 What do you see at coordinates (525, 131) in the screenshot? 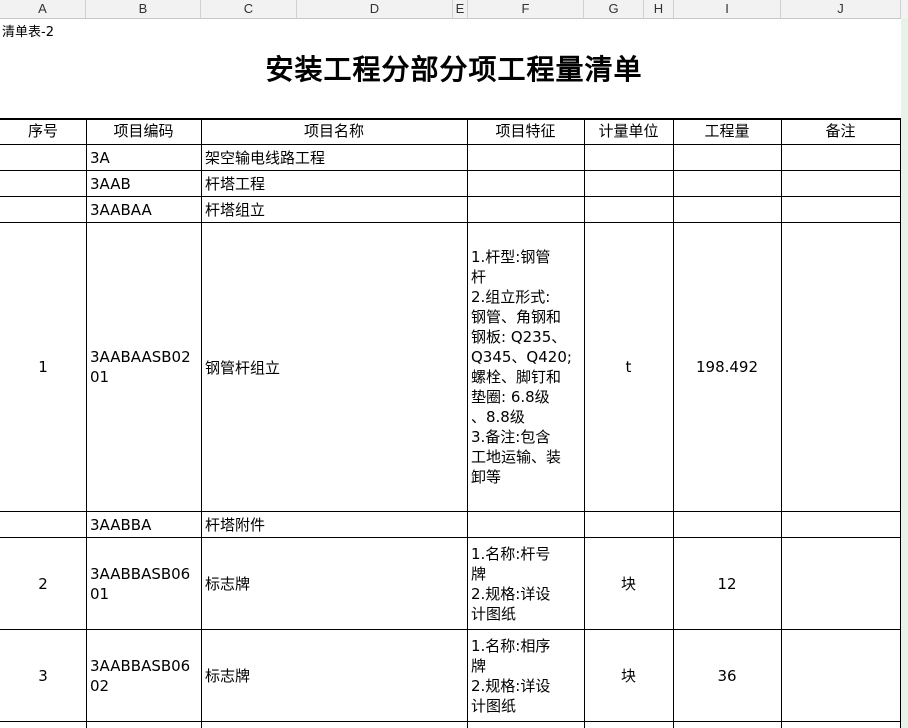
I see `header-feature: 项目特征` at bounding box center [525, 131].